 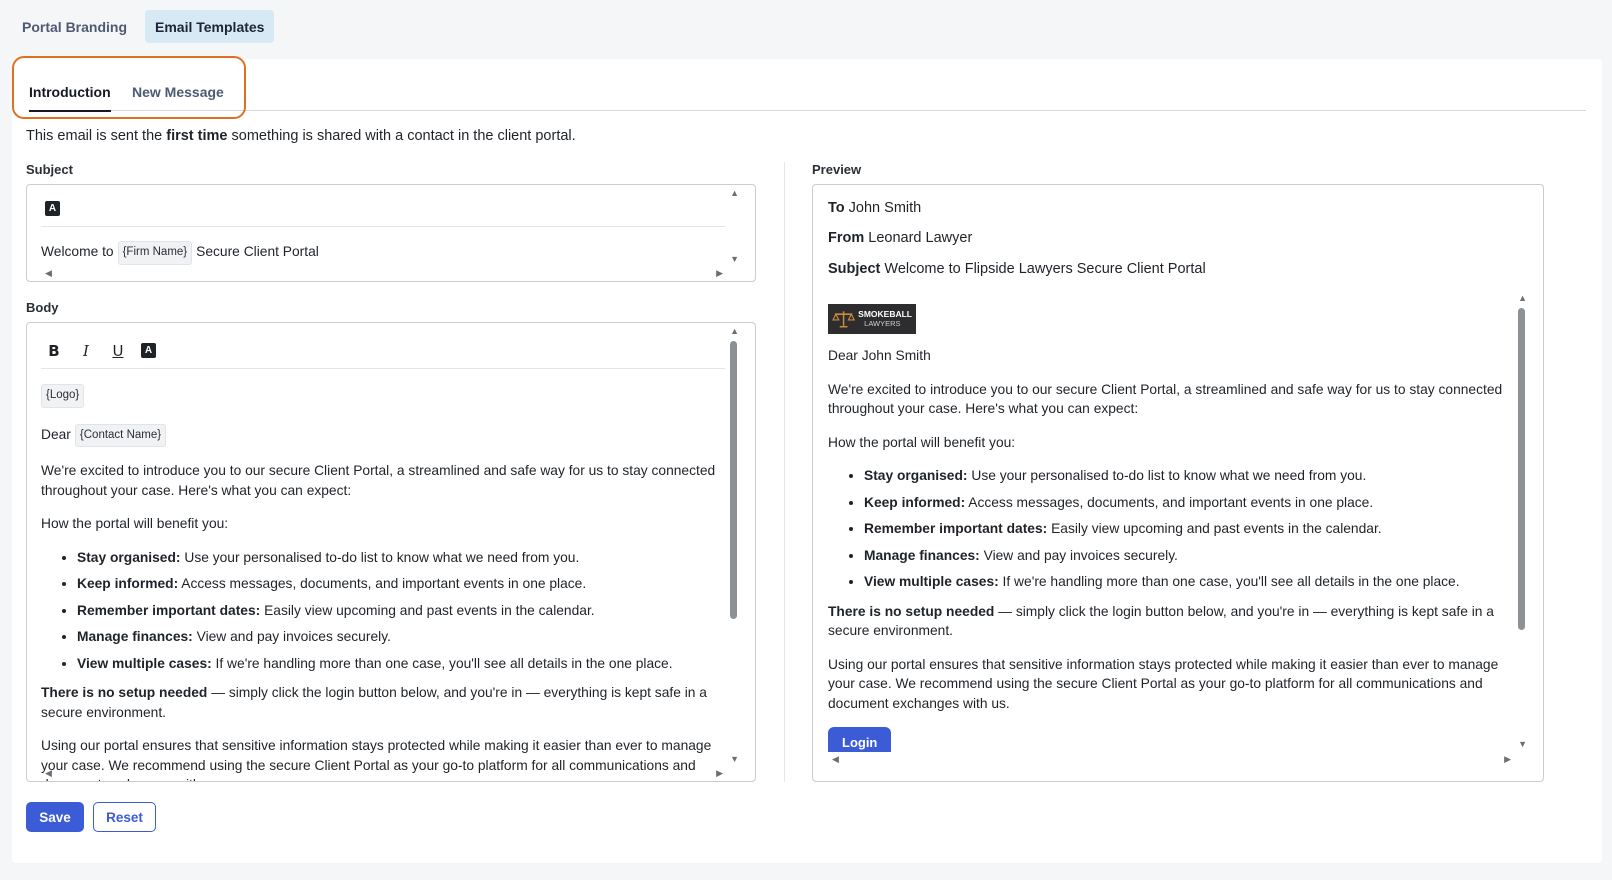 What do you see at coordinates (210, 26) in the screenshot?
I see `tab-email-templates: Email Templates` at bounding box center [210, 26].